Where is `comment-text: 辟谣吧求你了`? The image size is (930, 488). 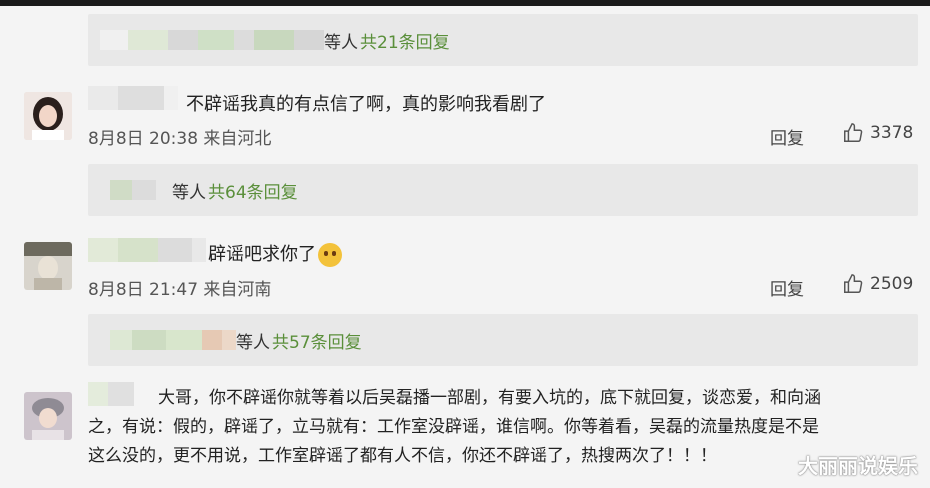 comment-text: 辟谣吧求你了 is located at coordinates (275, 253).